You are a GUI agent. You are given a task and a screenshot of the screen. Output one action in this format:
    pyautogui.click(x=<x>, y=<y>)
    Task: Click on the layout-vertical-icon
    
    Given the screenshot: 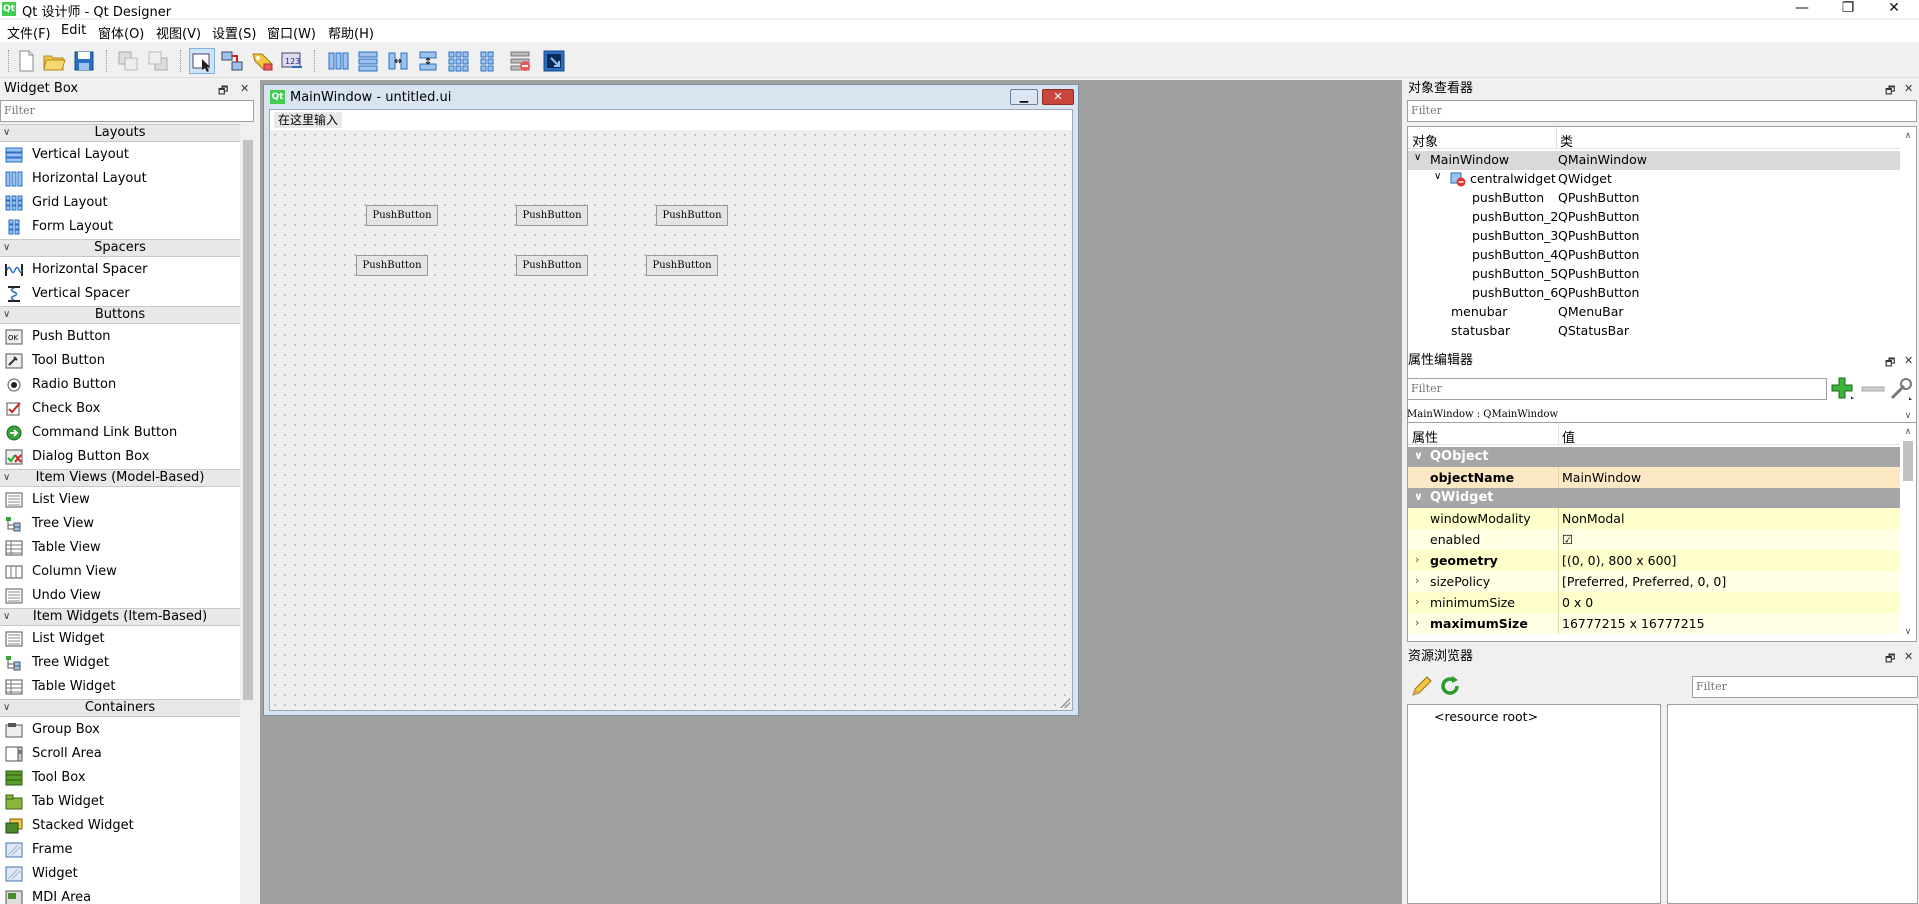 What is the action you would take?
    pyautogui.click(x=368, y=61)
    